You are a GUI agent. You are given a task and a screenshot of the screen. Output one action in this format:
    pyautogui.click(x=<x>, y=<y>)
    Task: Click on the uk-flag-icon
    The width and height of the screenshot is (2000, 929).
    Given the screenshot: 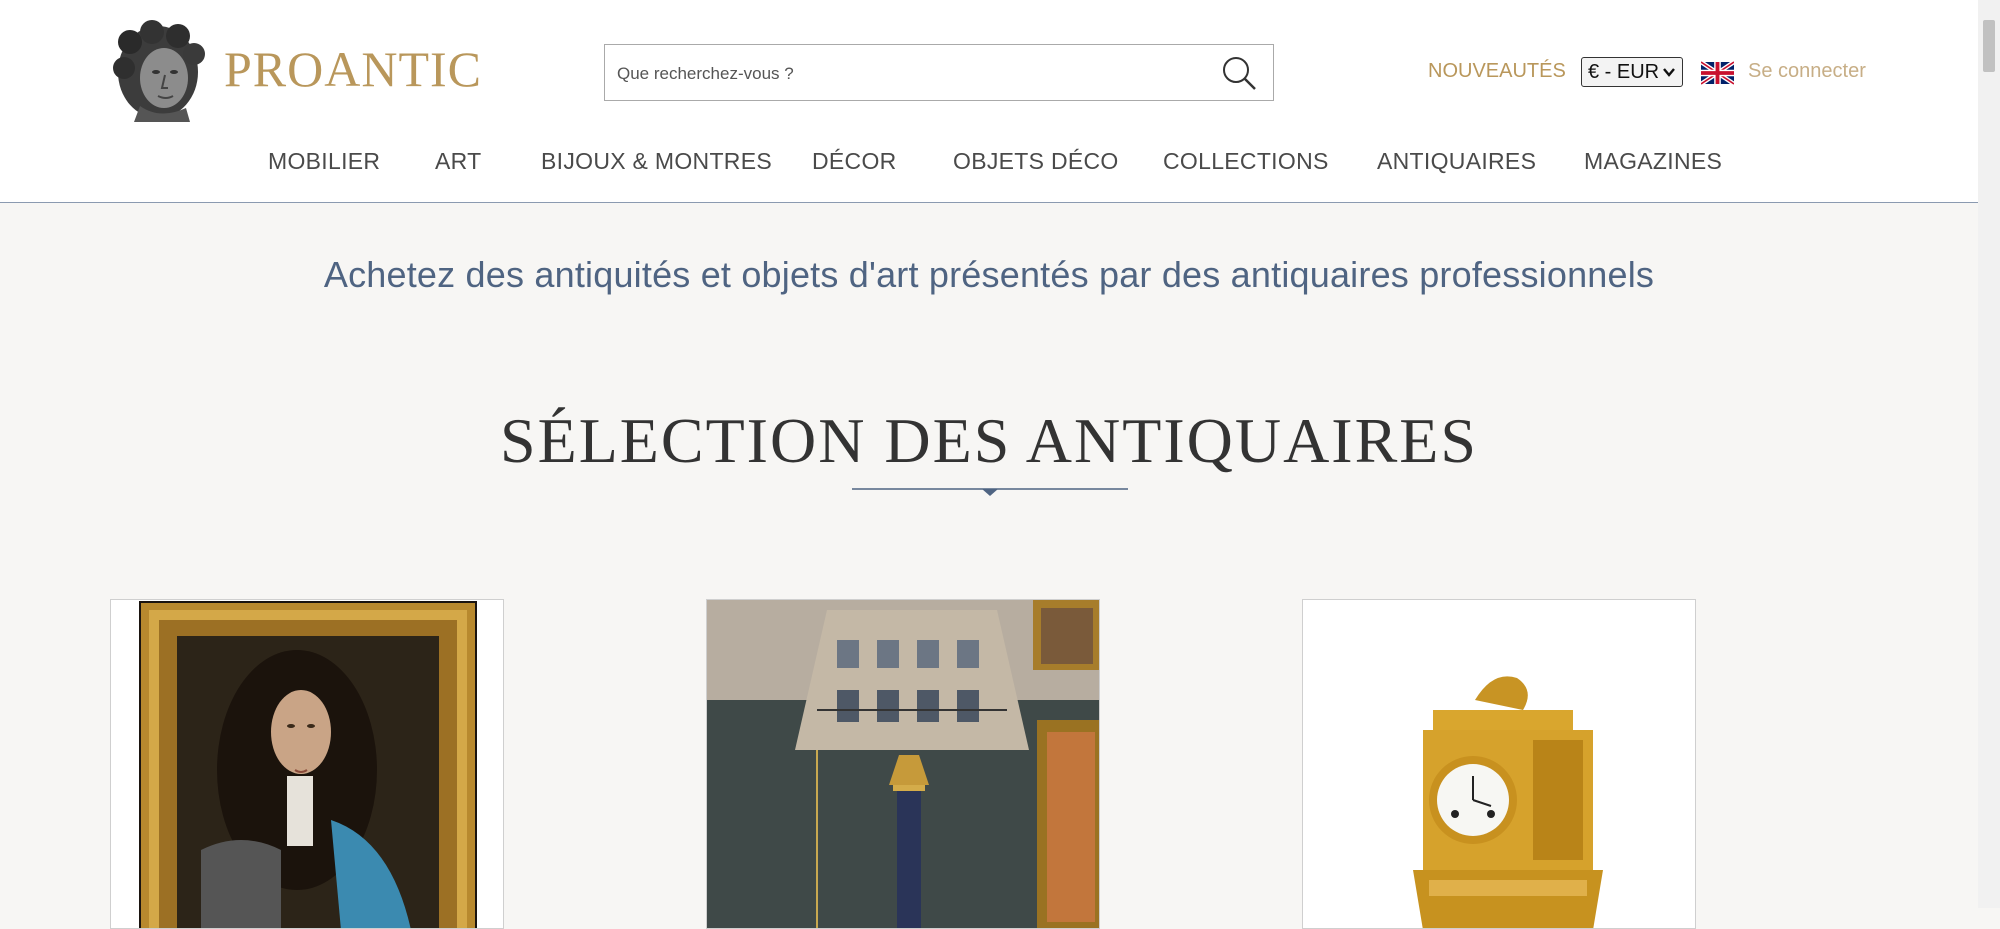 What is the action you would take?
    pyautogui.click(x=1717, y=73)
    